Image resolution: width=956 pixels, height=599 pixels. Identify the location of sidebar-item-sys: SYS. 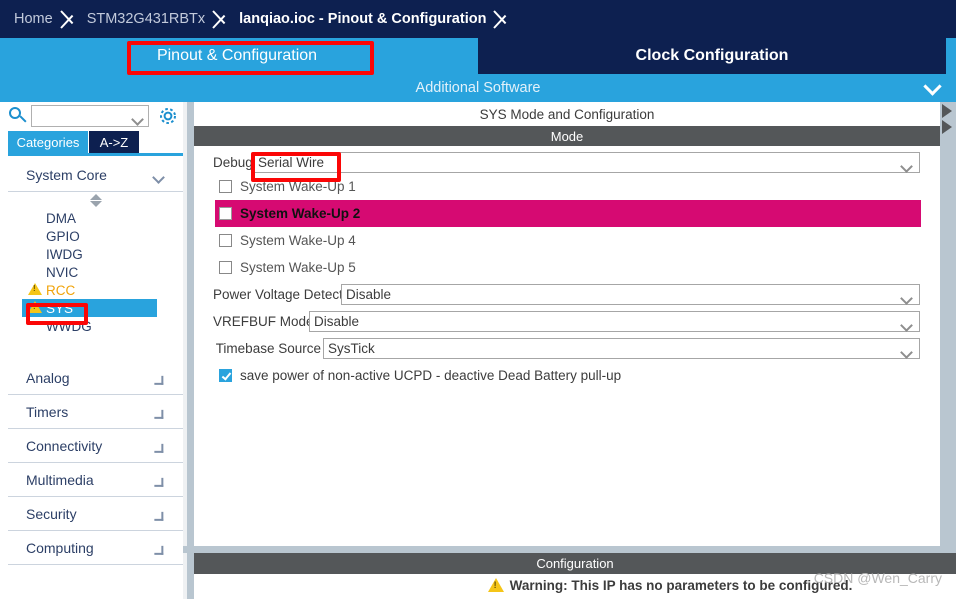
(89, 308).